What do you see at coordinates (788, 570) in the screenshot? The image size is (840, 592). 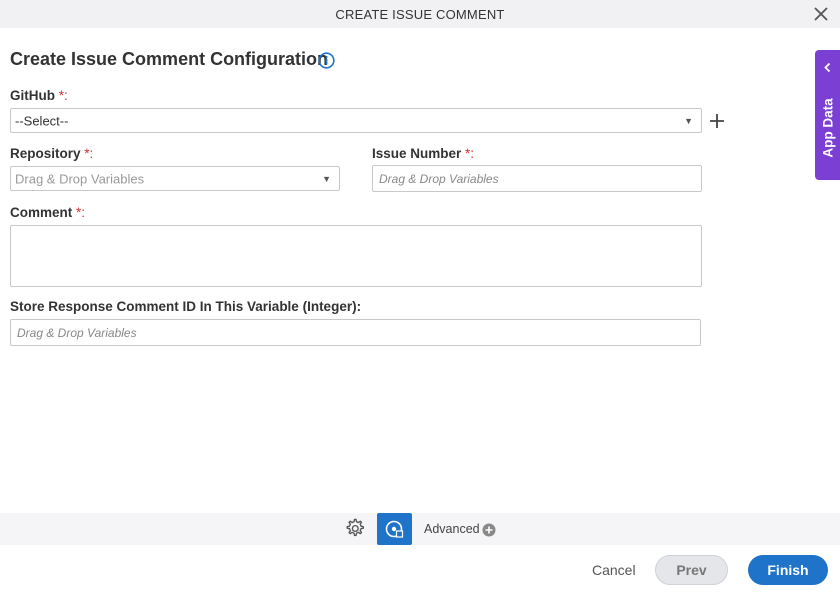 I see `finish-button: Finish` at bounding box center [788, 570].